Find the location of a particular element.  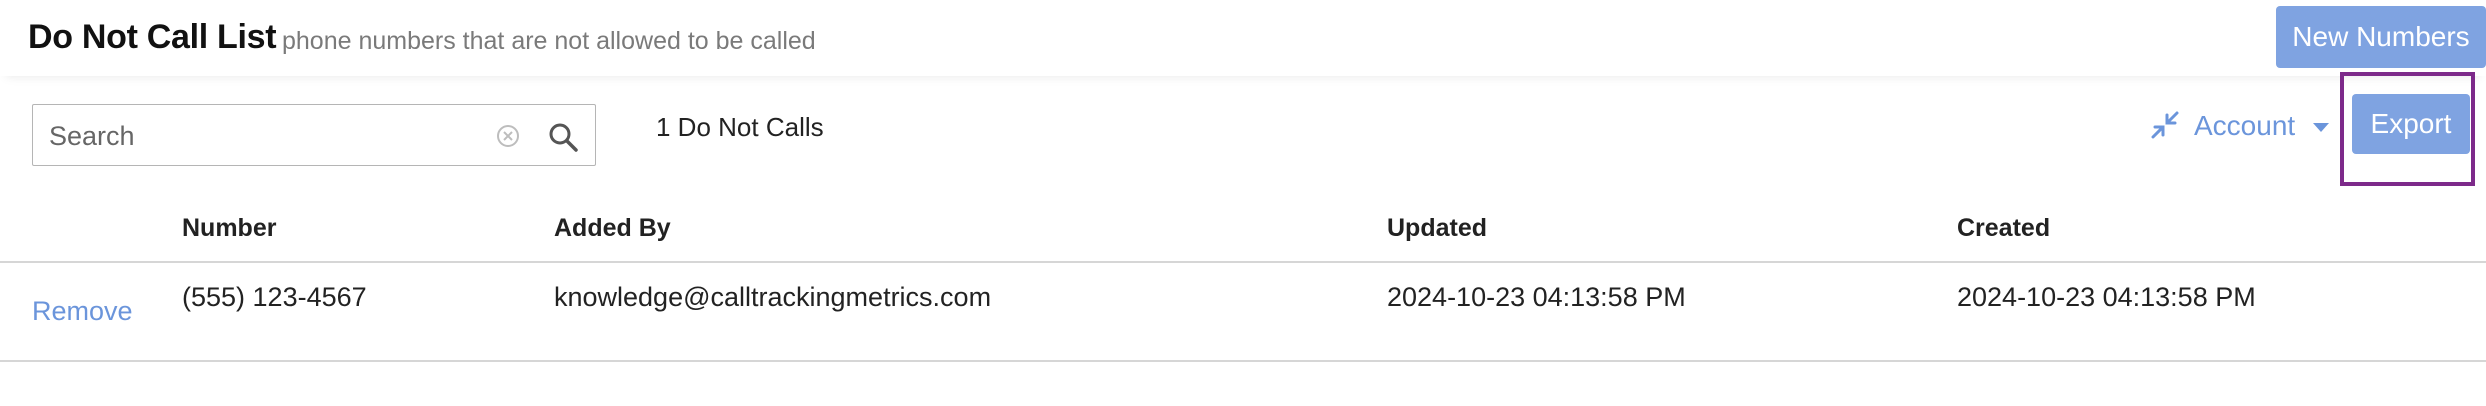

search-input is located at coordinates (269, 136).